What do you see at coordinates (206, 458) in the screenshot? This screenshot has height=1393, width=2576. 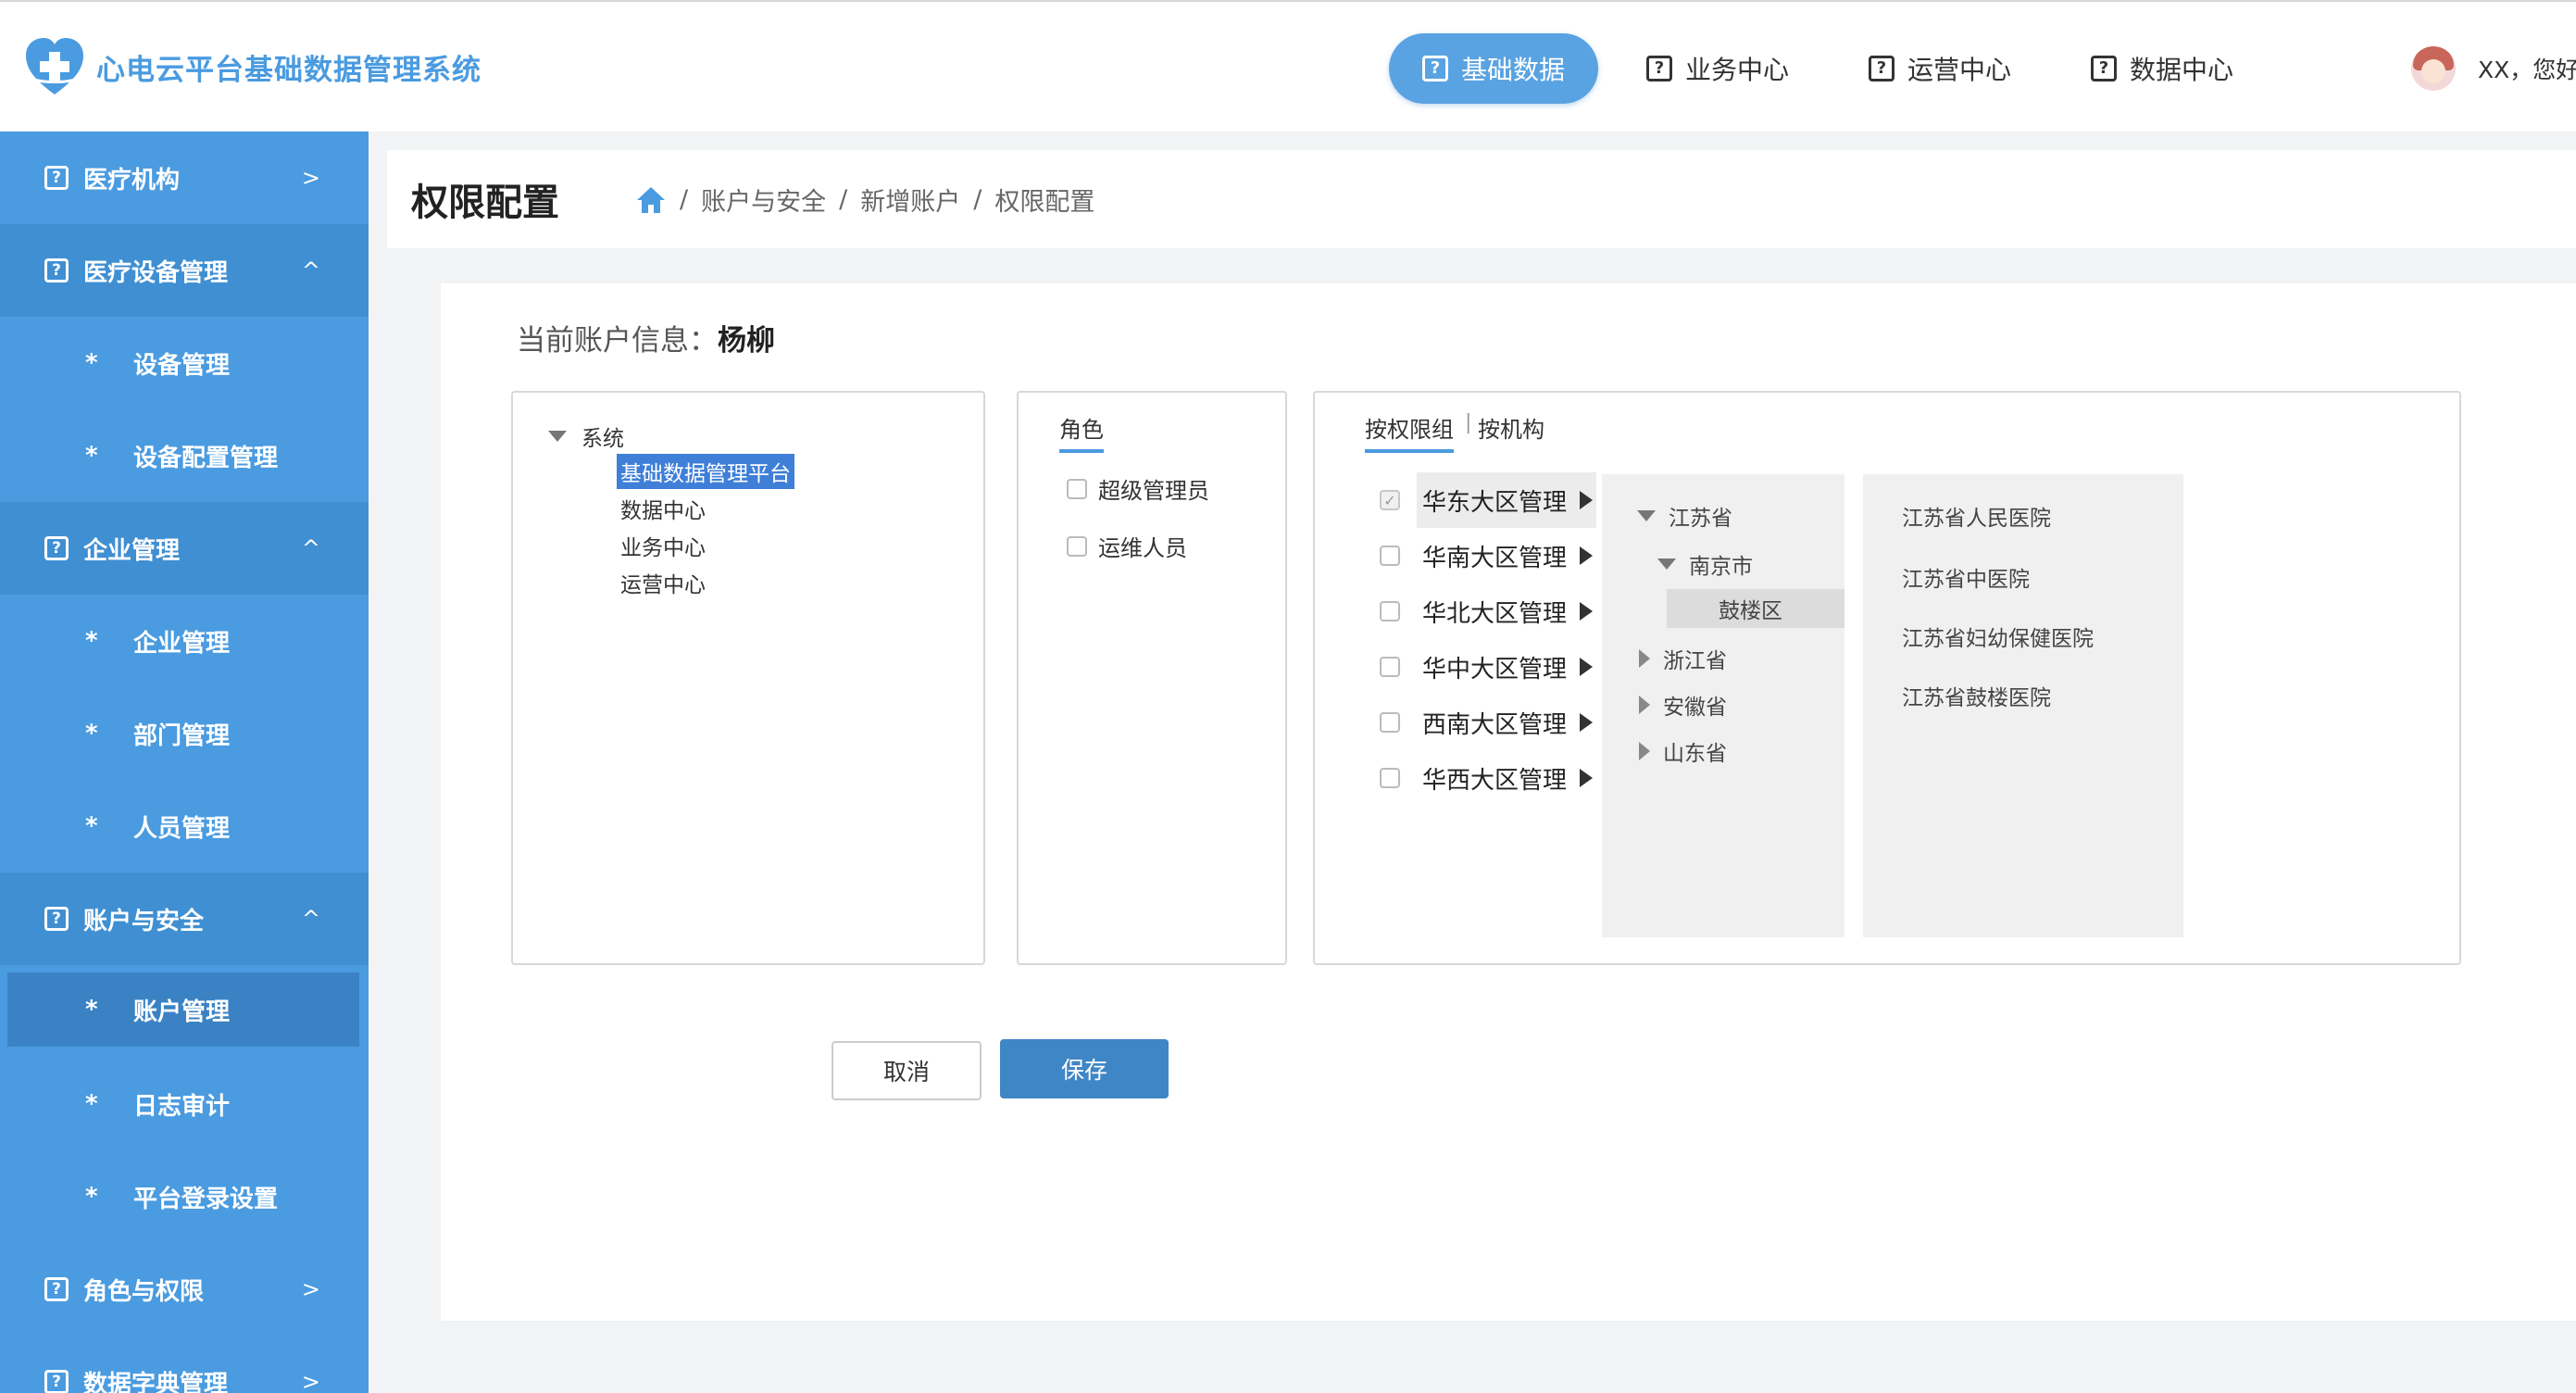 I see `sidebar-item-label: 设备配置管理` at bounding box center [206, 458].